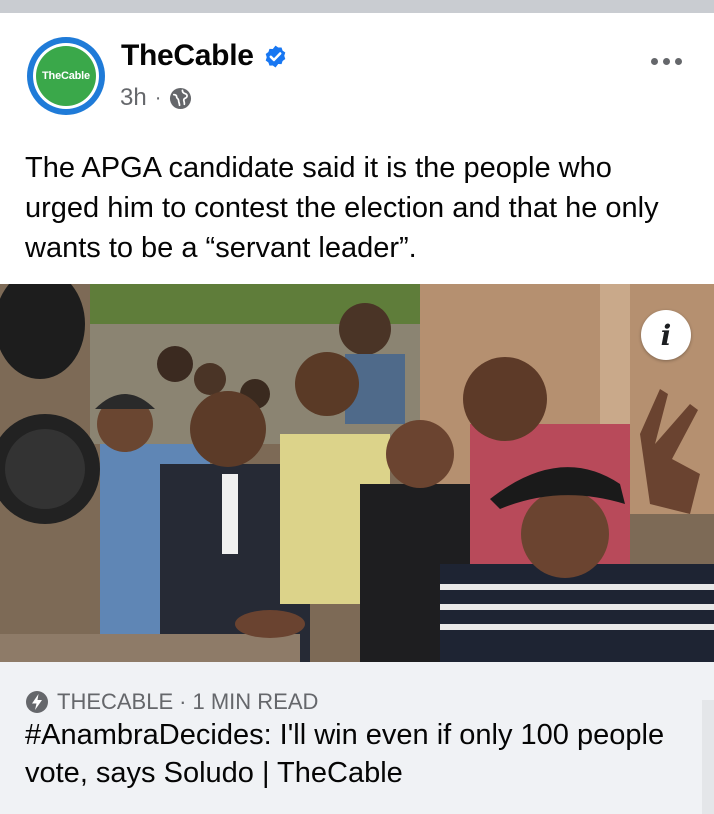 The width and height of the screenshot is (714, 814). What do you see at coordinates (133, 98) in the screenshot?
I see `timestamp-link: 3h` at bounding box center [133, 98].